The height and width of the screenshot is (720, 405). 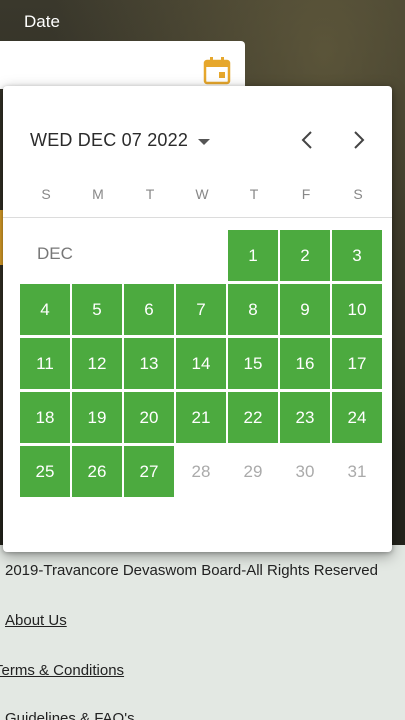 I want to click on calendar-day-18: 18, so click(x=45, y=417).